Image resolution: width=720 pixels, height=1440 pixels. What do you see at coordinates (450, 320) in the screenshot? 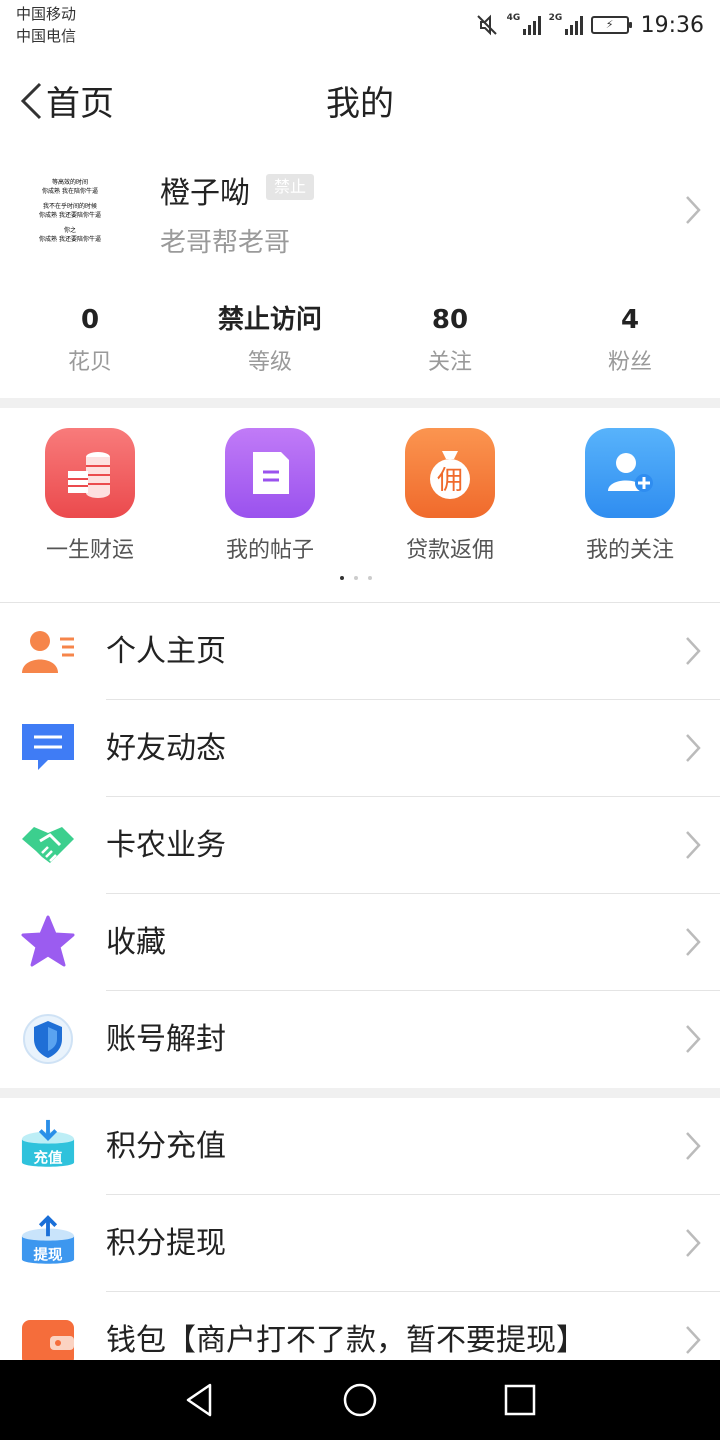
I see `stat-value: 80` at bounding box center [450, 320].